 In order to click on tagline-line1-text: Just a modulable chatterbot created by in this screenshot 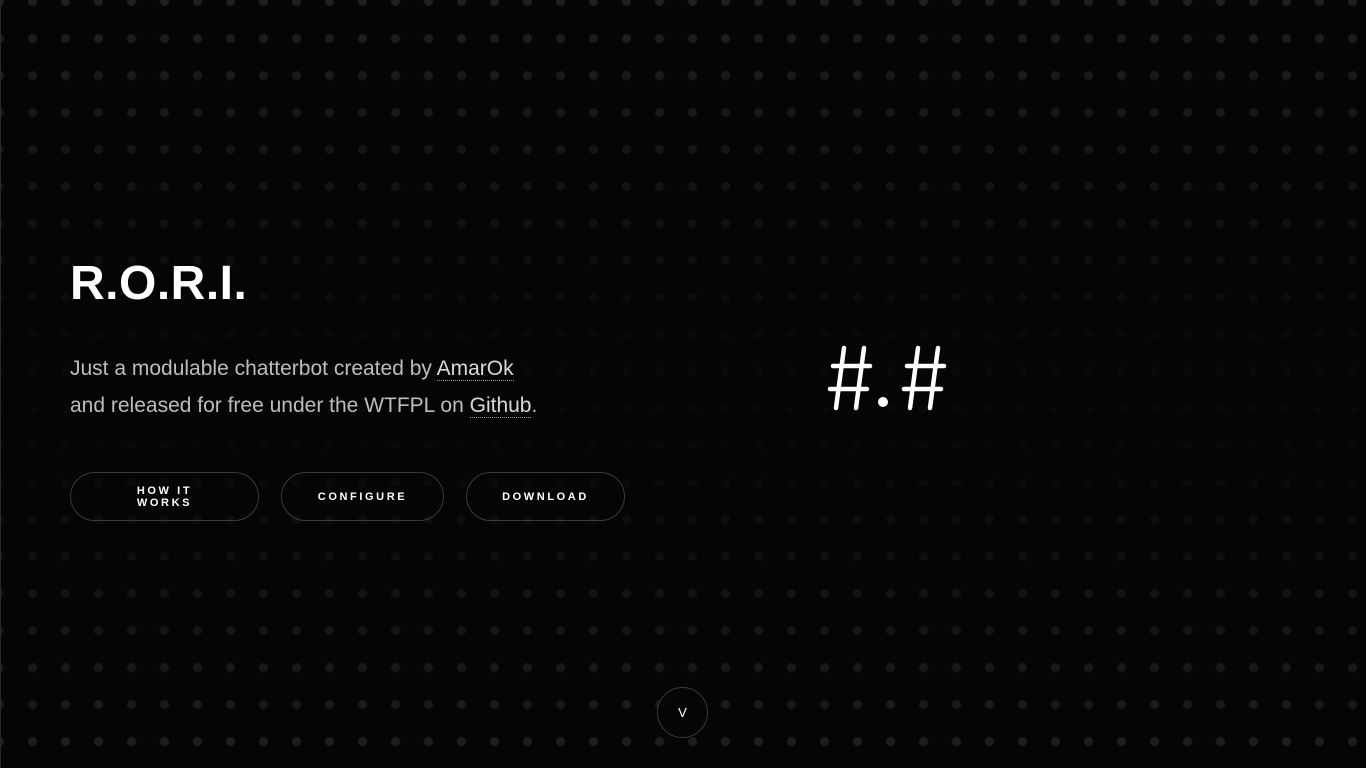, I will do `click(253, 368)`.